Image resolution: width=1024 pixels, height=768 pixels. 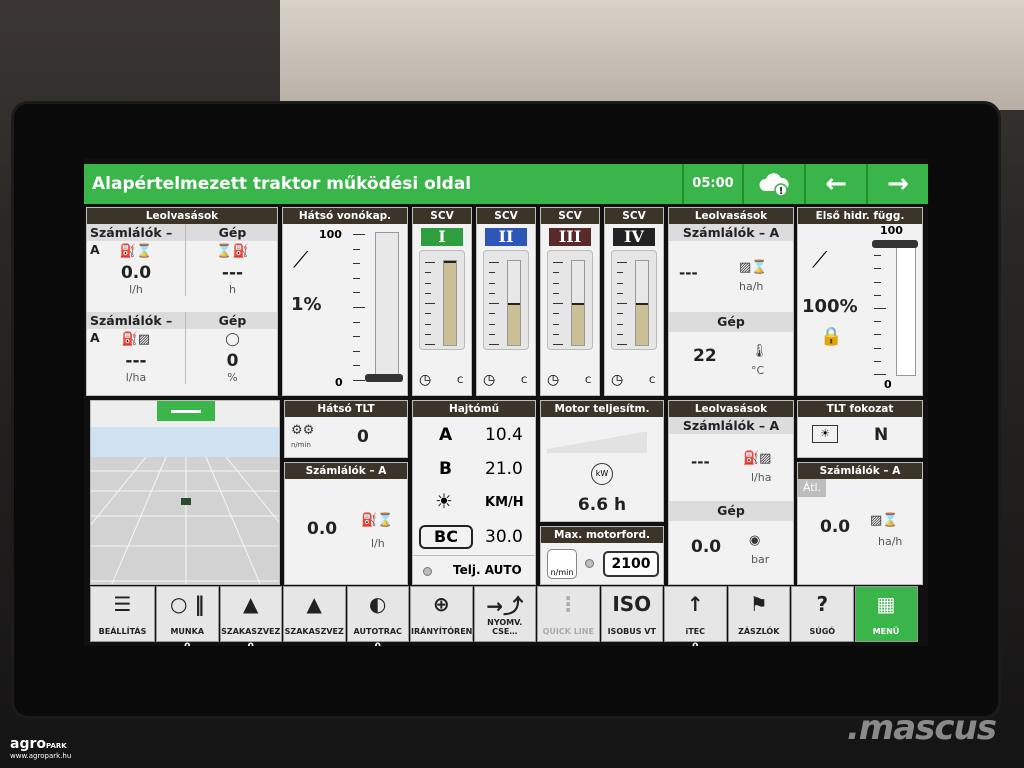 I want to click on back-button: ←, so click(x=835, y=184).